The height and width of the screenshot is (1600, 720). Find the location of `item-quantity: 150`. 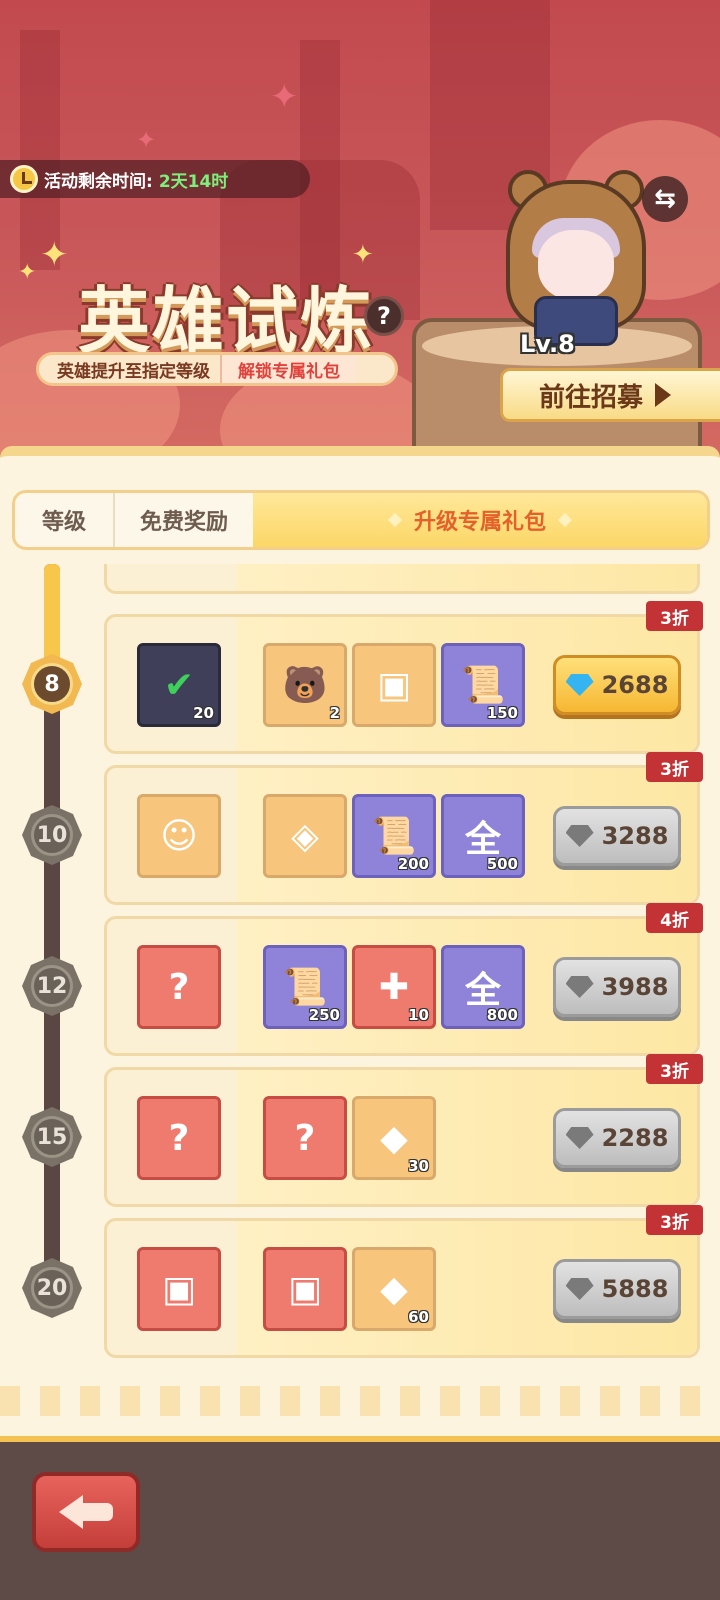

item-quantity: 150 is located at coordinates (502, 713).